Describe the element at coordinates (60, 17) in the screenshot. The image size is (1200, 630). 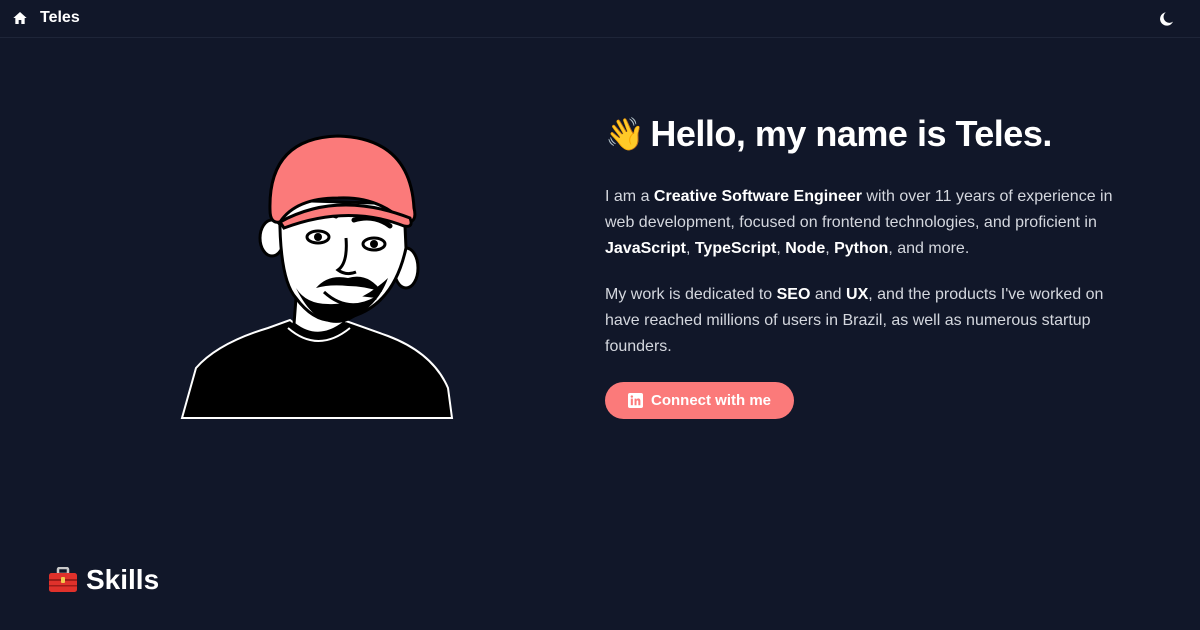
I see `brand-name: Teles` at that location.